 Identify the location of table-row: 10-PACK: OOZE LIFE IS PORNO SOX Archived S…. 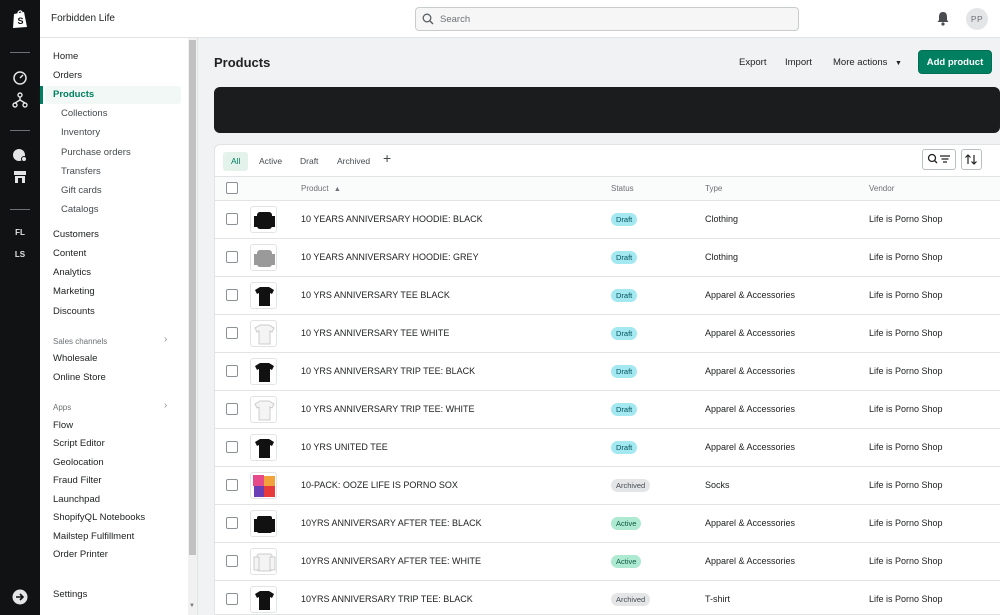
(607, 486).